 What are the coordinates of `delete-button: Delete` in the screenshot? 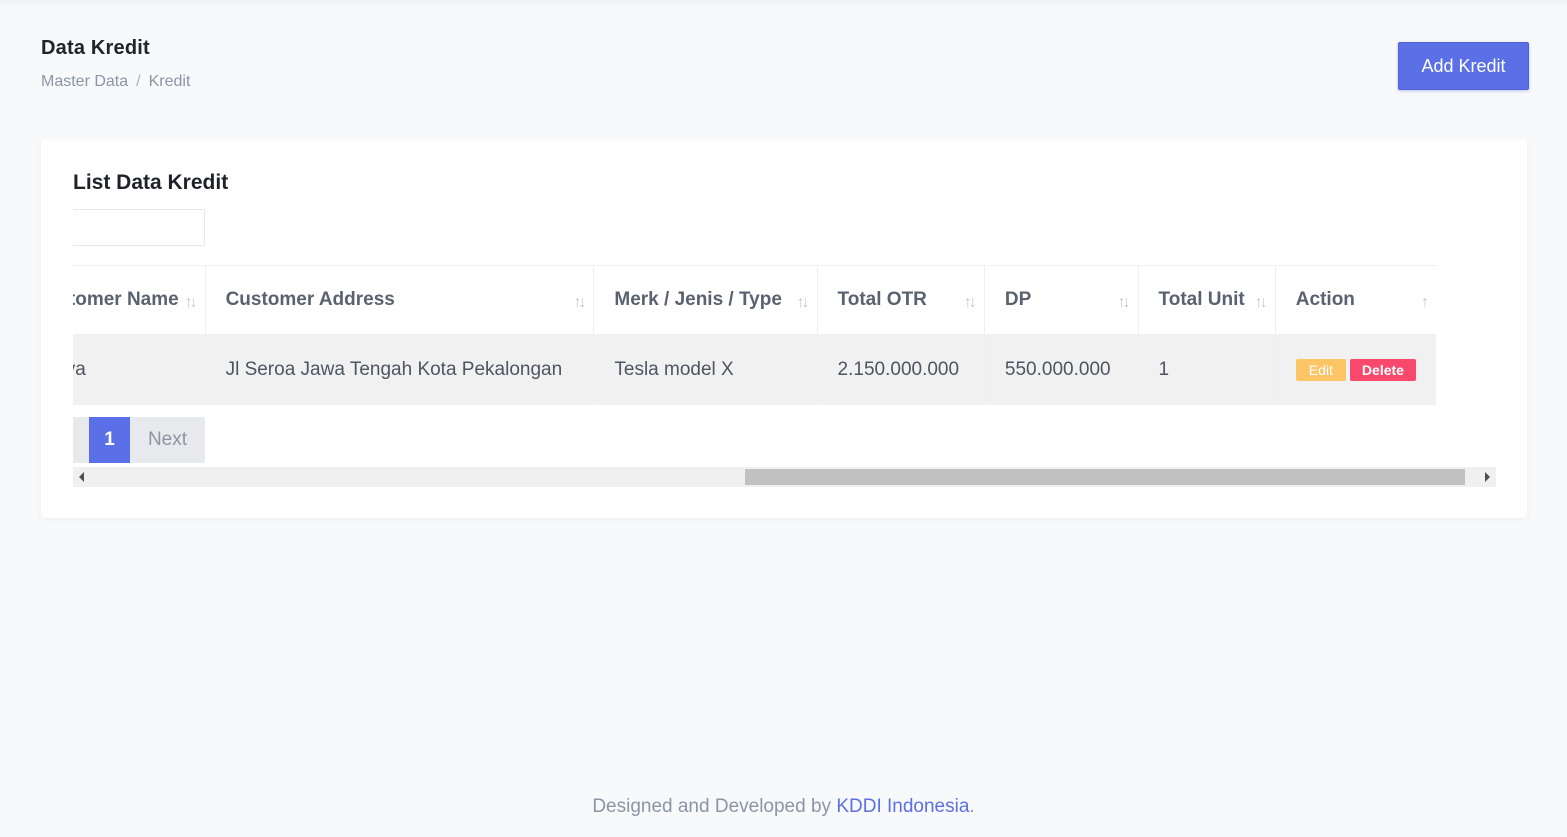 It's located at (1382, 369).